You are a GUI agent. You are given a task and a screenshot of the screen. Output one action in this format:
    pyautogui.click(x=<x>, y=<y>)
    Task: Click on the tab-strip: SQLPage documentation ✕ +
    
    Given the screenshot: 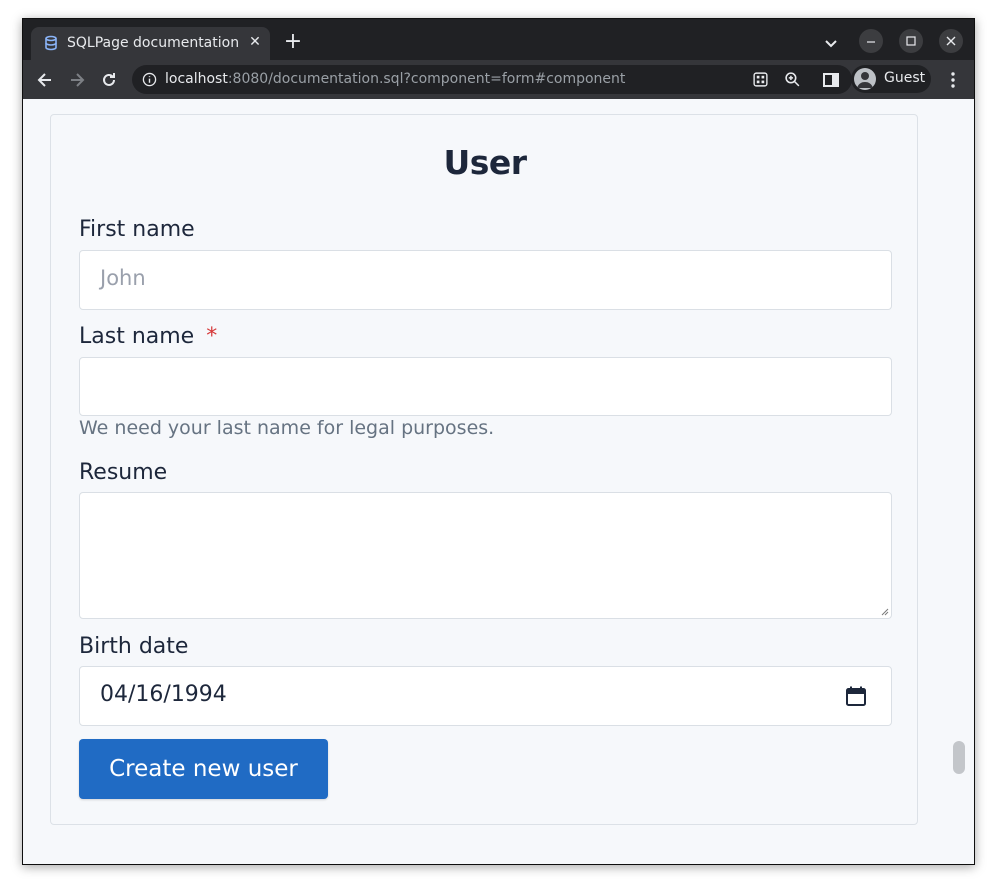 What is the action you would take?
    pyautogui.click(x=498, y=39)
    